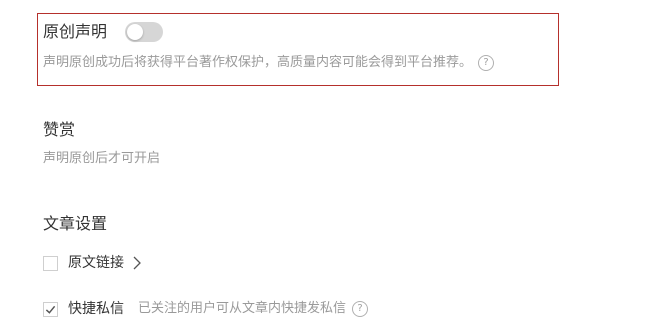  I want to click on chevron-right-icon, so click(137, 263).